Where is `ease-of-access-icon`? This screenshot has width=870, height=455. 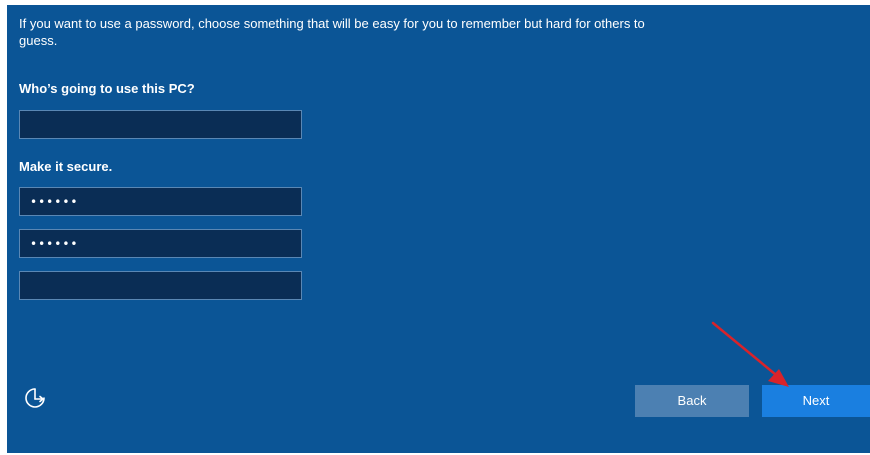 ease-of-access-icon is located at coordinates (35, 398).